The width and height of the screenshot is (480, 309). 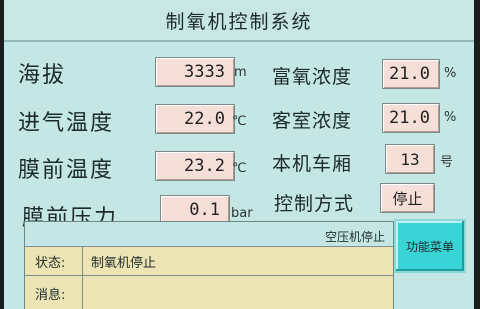 I want to click on title-bar: 制氧机控制系统, so click(x=239, y=21).